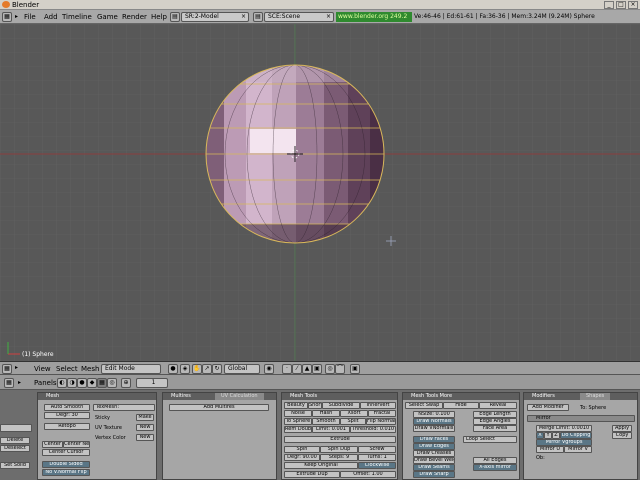  Describe the element at coordinates (67, 415) in the screenshot. I see `degr-field: Degr: 30` at that location.